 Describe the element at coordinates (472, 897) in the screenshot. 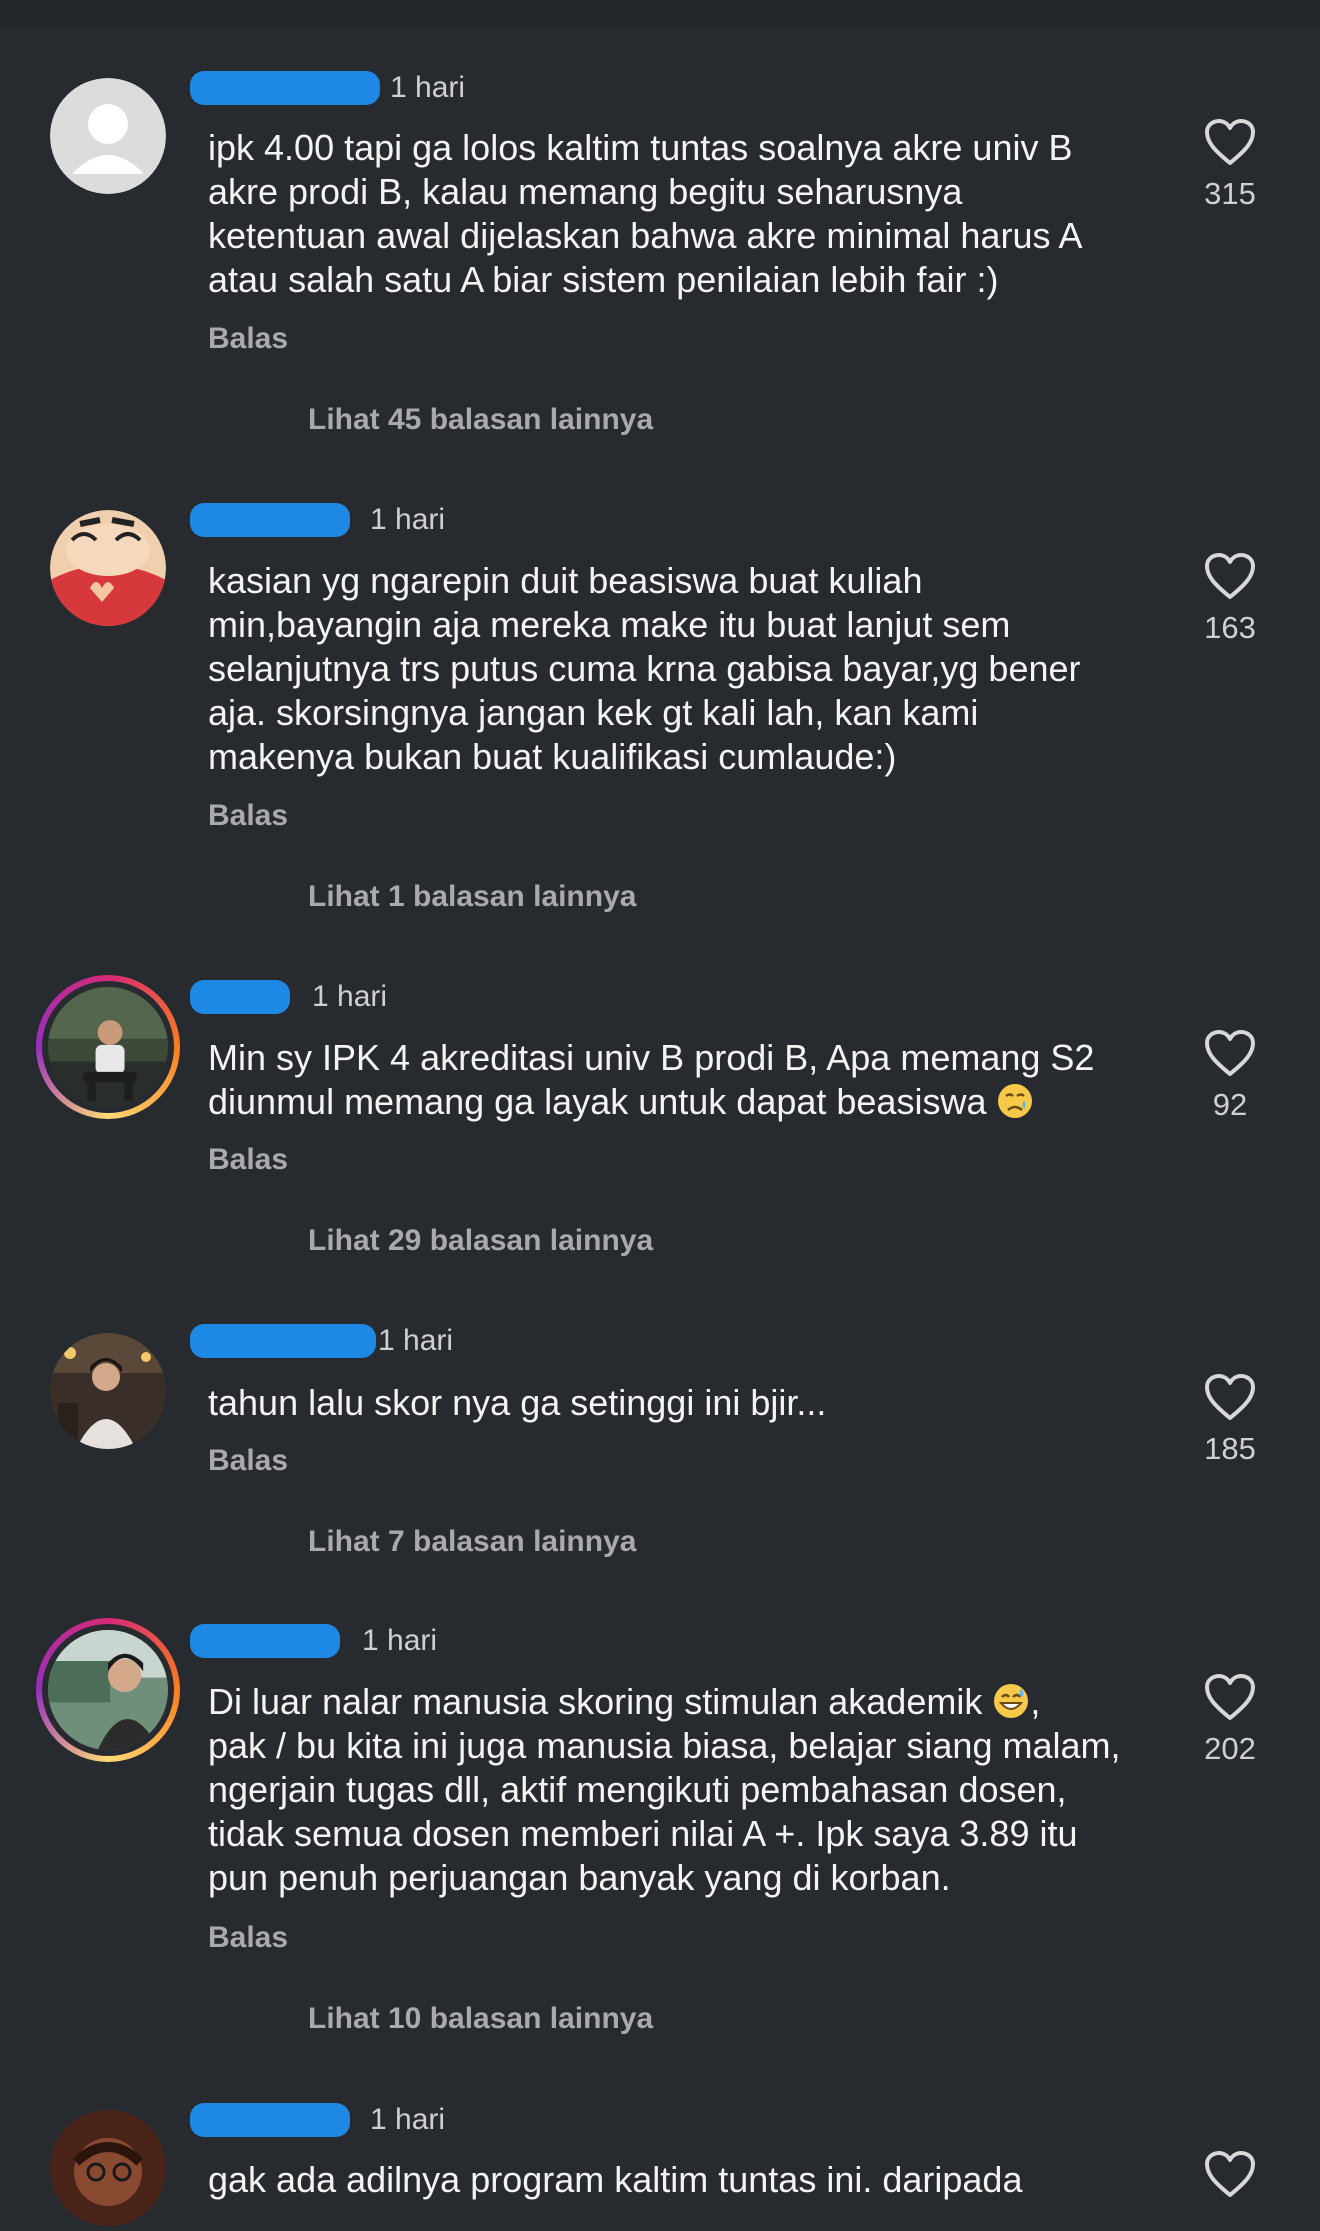

I see `view-replies-link: Lihat 1 balasan lainnya` at that location.